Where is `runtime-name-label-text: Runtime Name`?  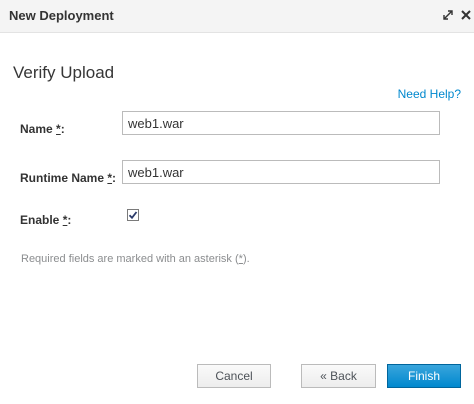
runtime-name-label-text: Runtime Name is located at coordinates (62, 178).